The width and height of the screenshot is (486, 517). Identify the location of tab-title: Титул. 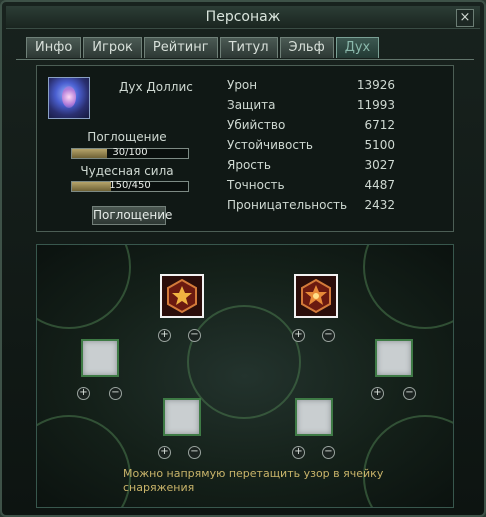
(248, 47).